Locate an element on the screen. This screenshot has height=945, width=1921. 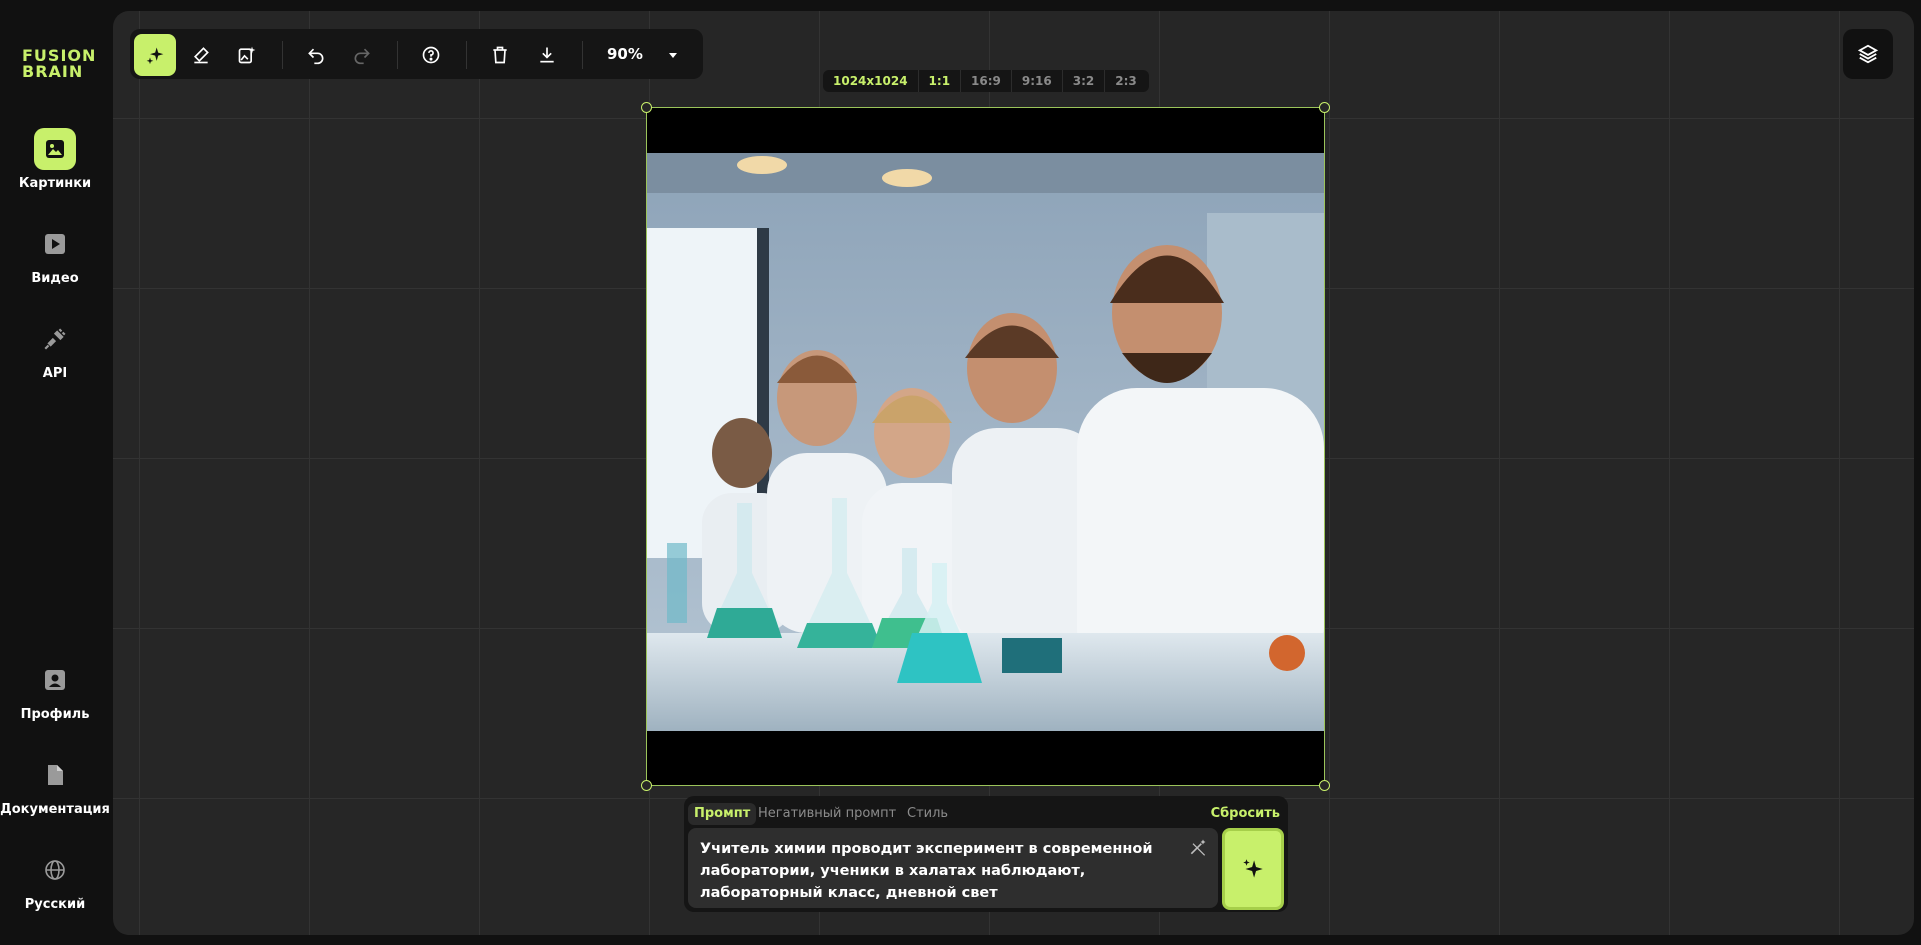
sidebar-item-label: Русский is located at coordinates (55, 904).